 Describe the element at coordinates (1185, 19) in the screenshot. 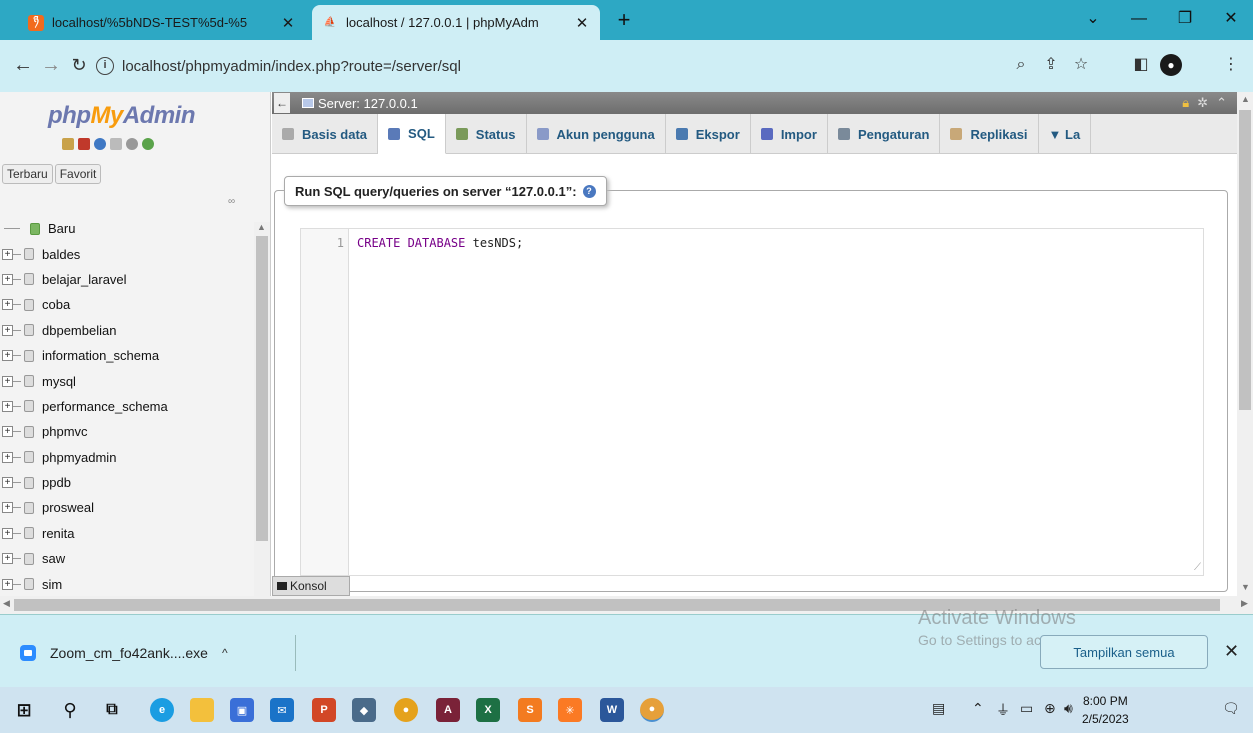

I see `maximize-button: ❐` at that location.